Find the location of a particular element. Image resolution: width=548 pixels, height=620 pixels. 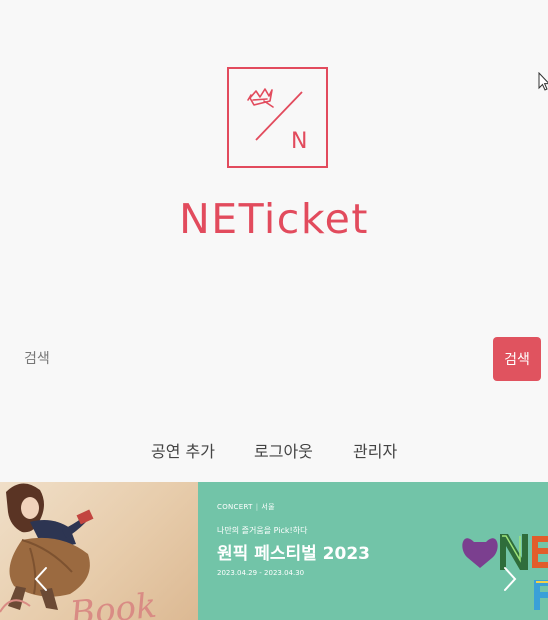

slide-tag: CONCERT | 서울 is located at coordinates (246, 507).